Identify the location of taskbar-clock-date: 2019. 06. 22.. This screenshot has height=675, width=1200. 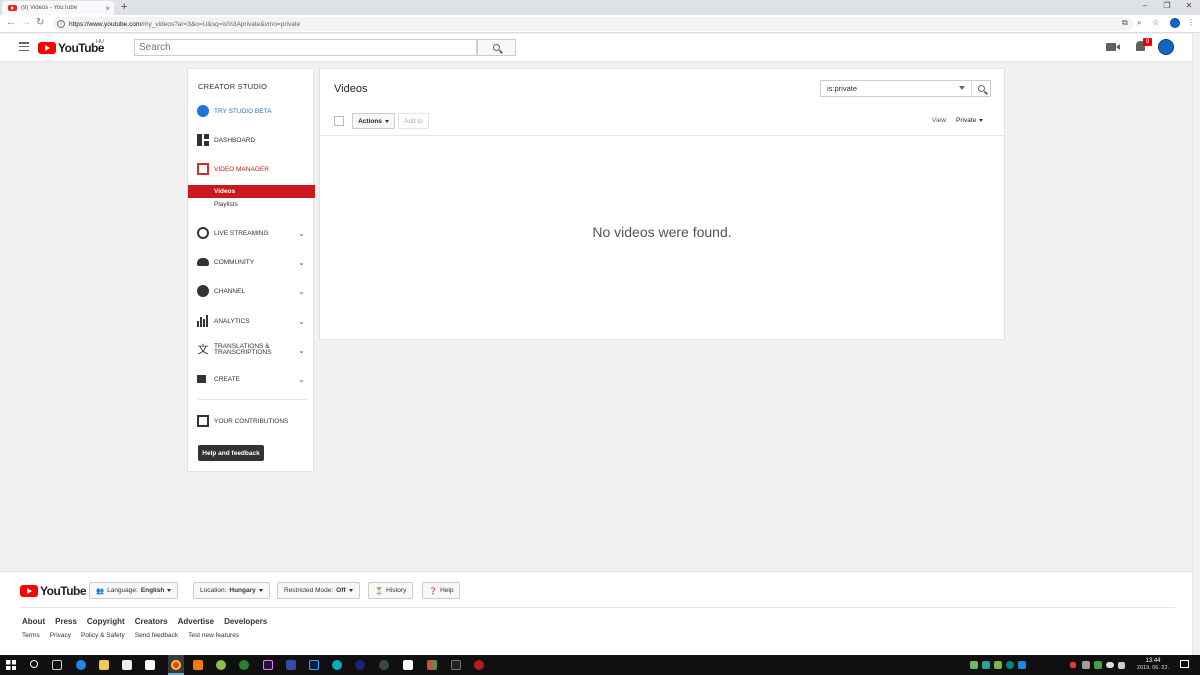
(1153, 668).